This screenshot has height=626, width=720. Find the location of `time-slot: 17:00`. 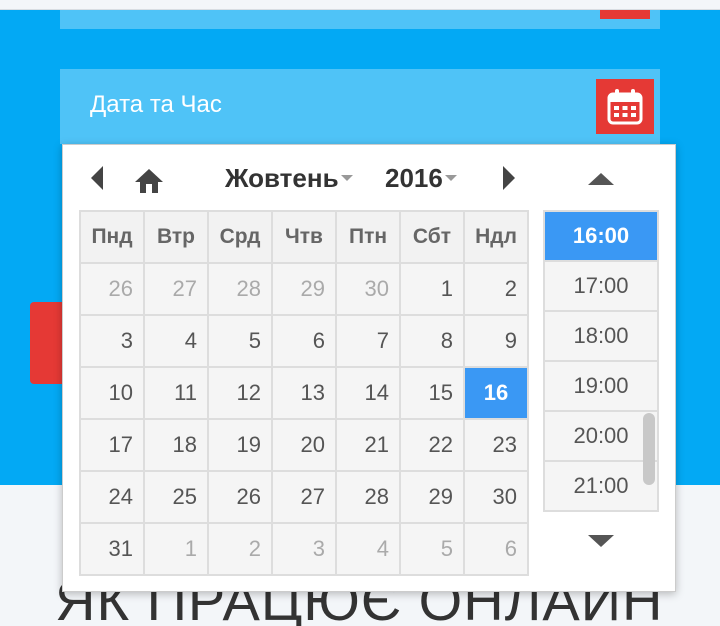

time-slot: 17:00 is located at coordinates (601, 287).